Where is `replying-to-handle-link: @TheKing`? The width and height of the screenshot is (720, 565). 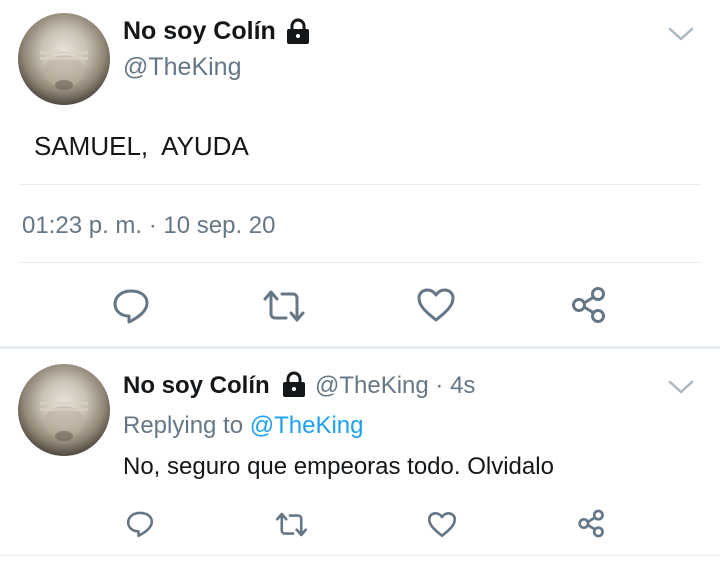
replying-to-handle-link: @TheKing is located at coordinates (307, 425).